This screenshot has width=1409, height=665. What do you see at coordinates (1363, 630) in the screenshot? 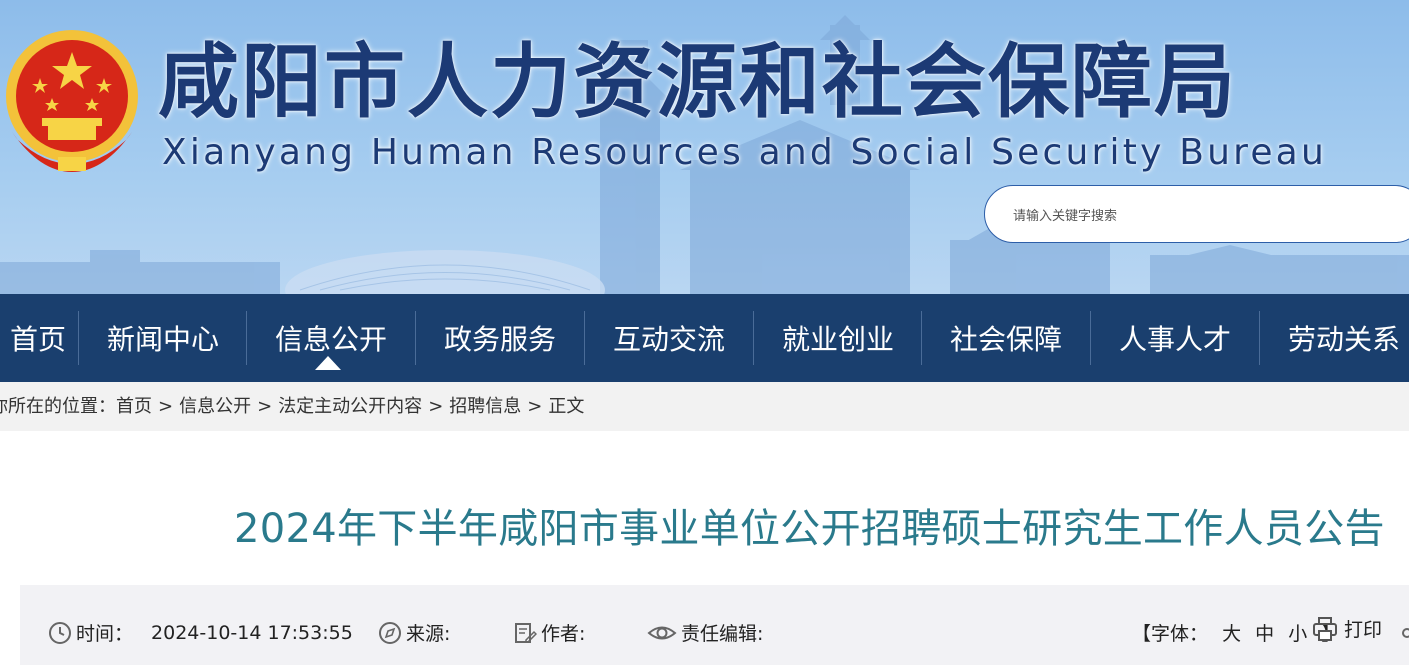
I see `print-label: 打印` at bounding box center [1363, 630].